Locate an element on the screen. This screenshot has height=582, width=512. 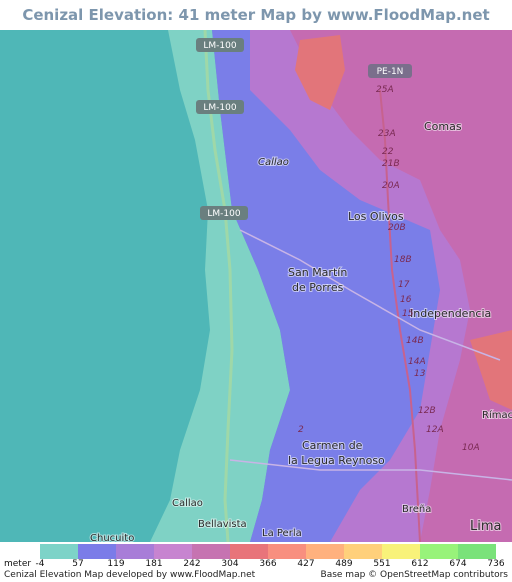
route-number-17: 17 is located at coordinates (404, 285).